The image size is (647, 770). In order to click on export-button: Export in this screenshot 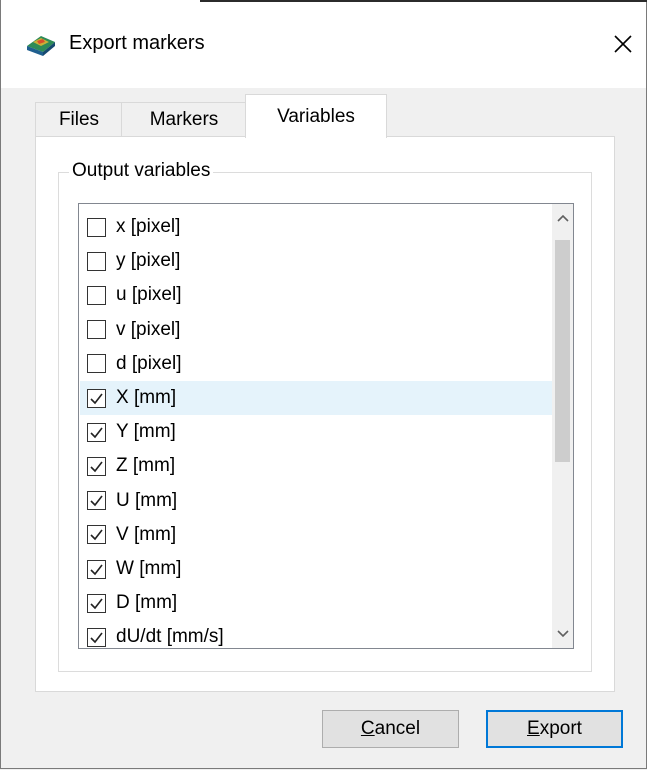, I will do `click(554, 729)`.